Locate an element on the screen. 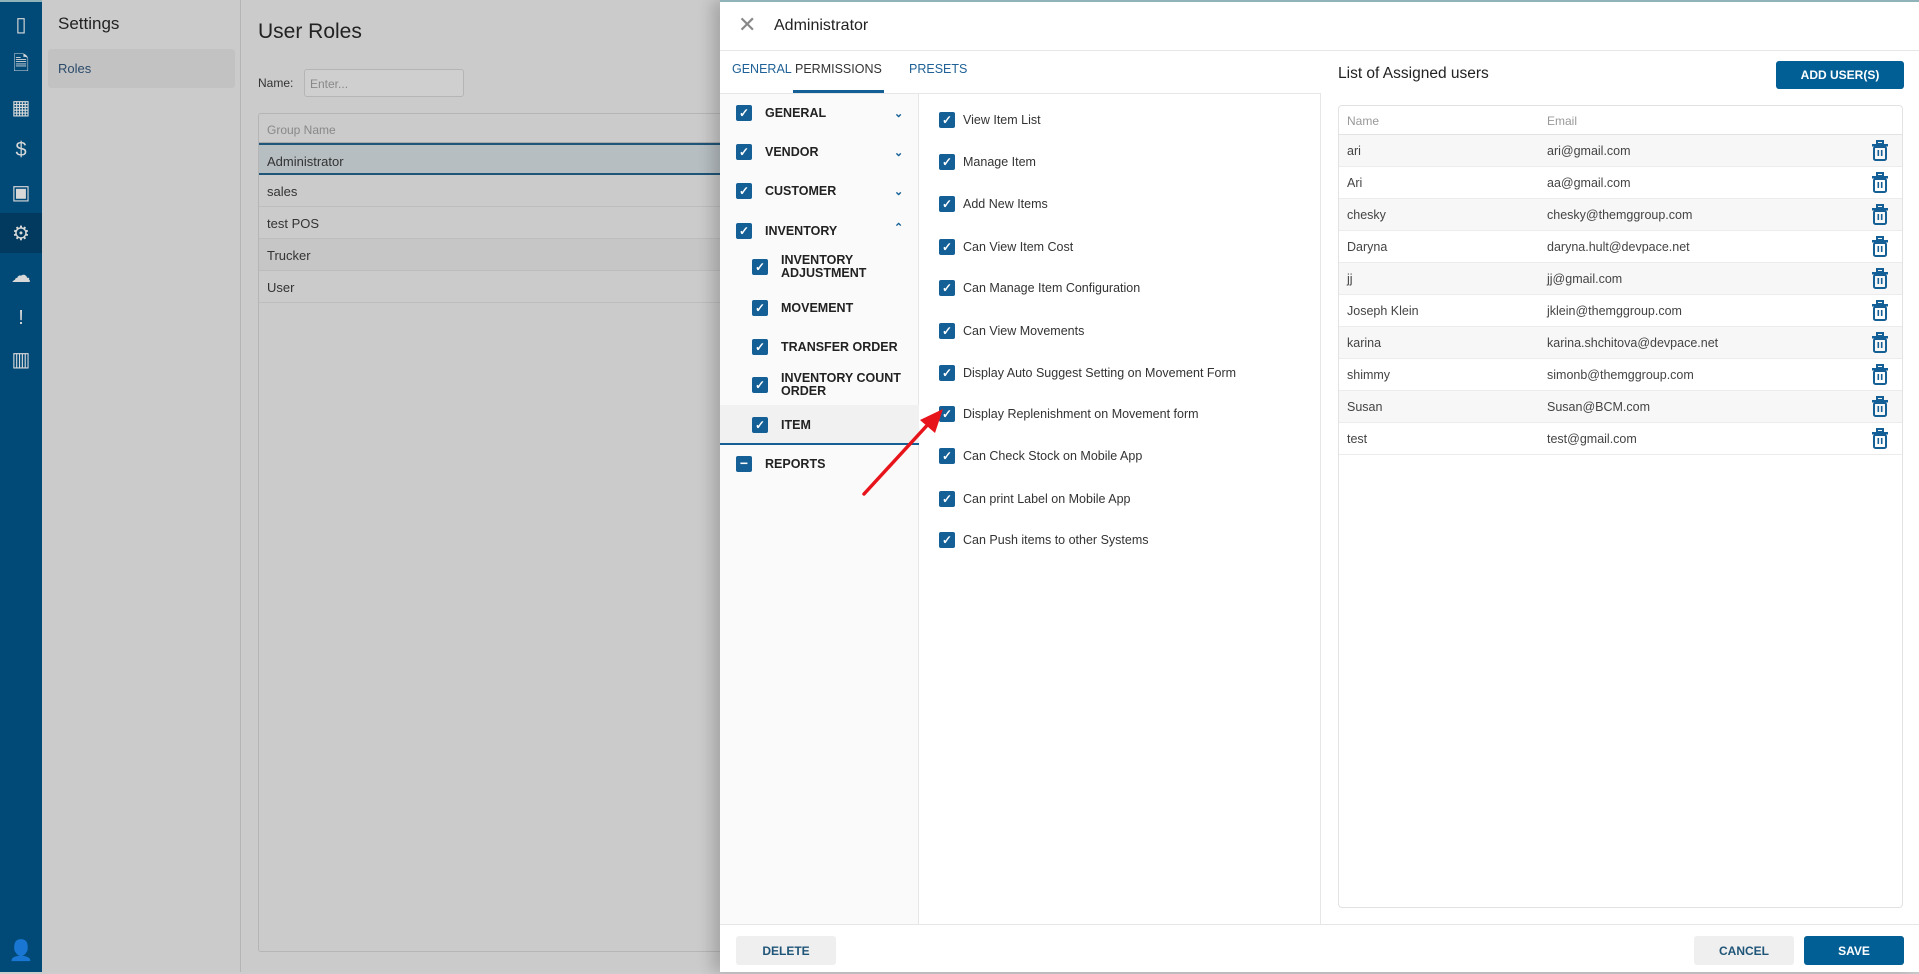 The width and height of the screenshot is (1919, 974). cloud-download-icon: ☁ is located at coordinates (21, 275).